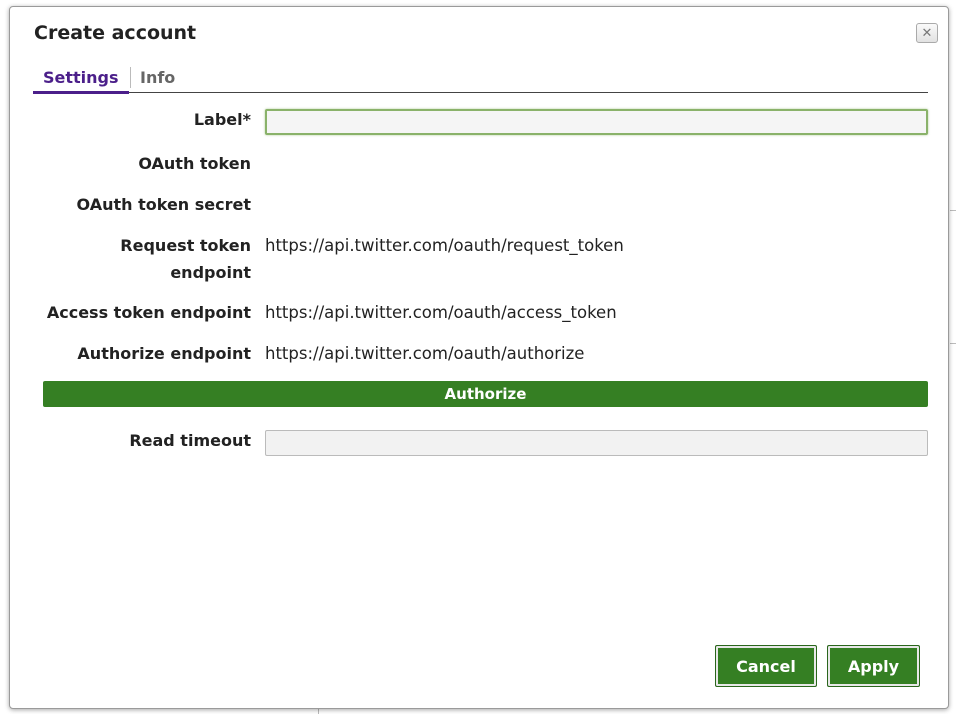 The image size is (956, 714). What do you see at coordinates (81, 77) in the screenshot?
I see `tab-settings: Settings` at bounding box center [81, 77].